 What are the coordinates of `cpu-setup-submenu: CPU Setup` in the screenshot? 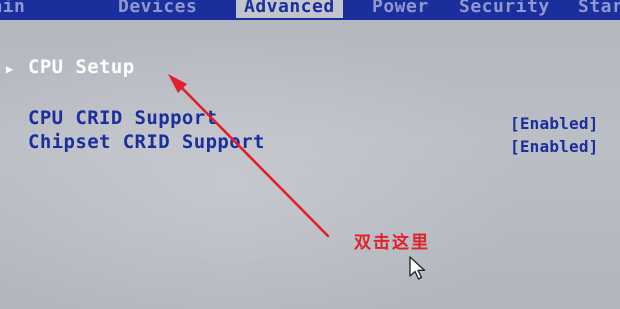 It's located at (81, 67).